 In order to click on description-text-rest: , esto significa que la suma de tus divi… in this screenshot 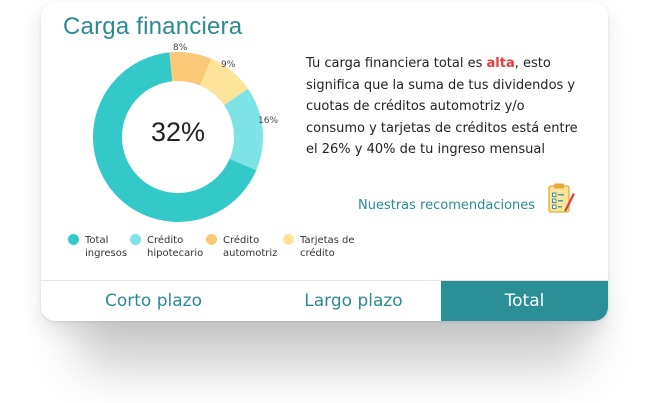, I will do `click(442, 106)`.